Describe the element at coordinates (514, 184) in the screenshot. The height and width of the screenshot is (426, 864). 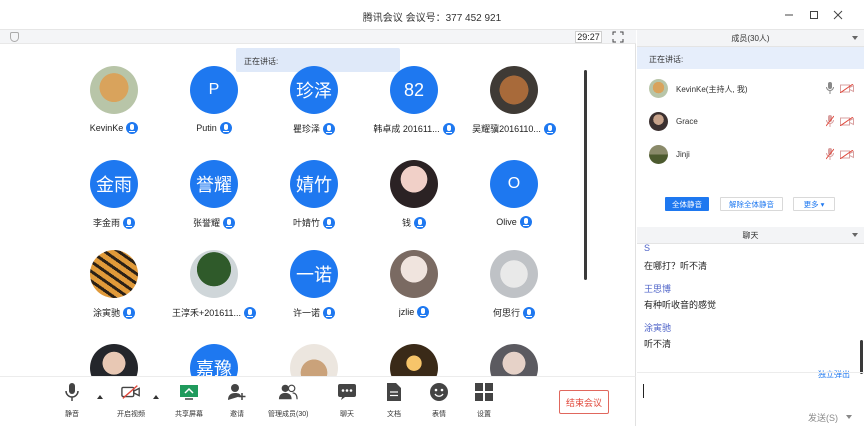
I see `avatar: O` at that location.